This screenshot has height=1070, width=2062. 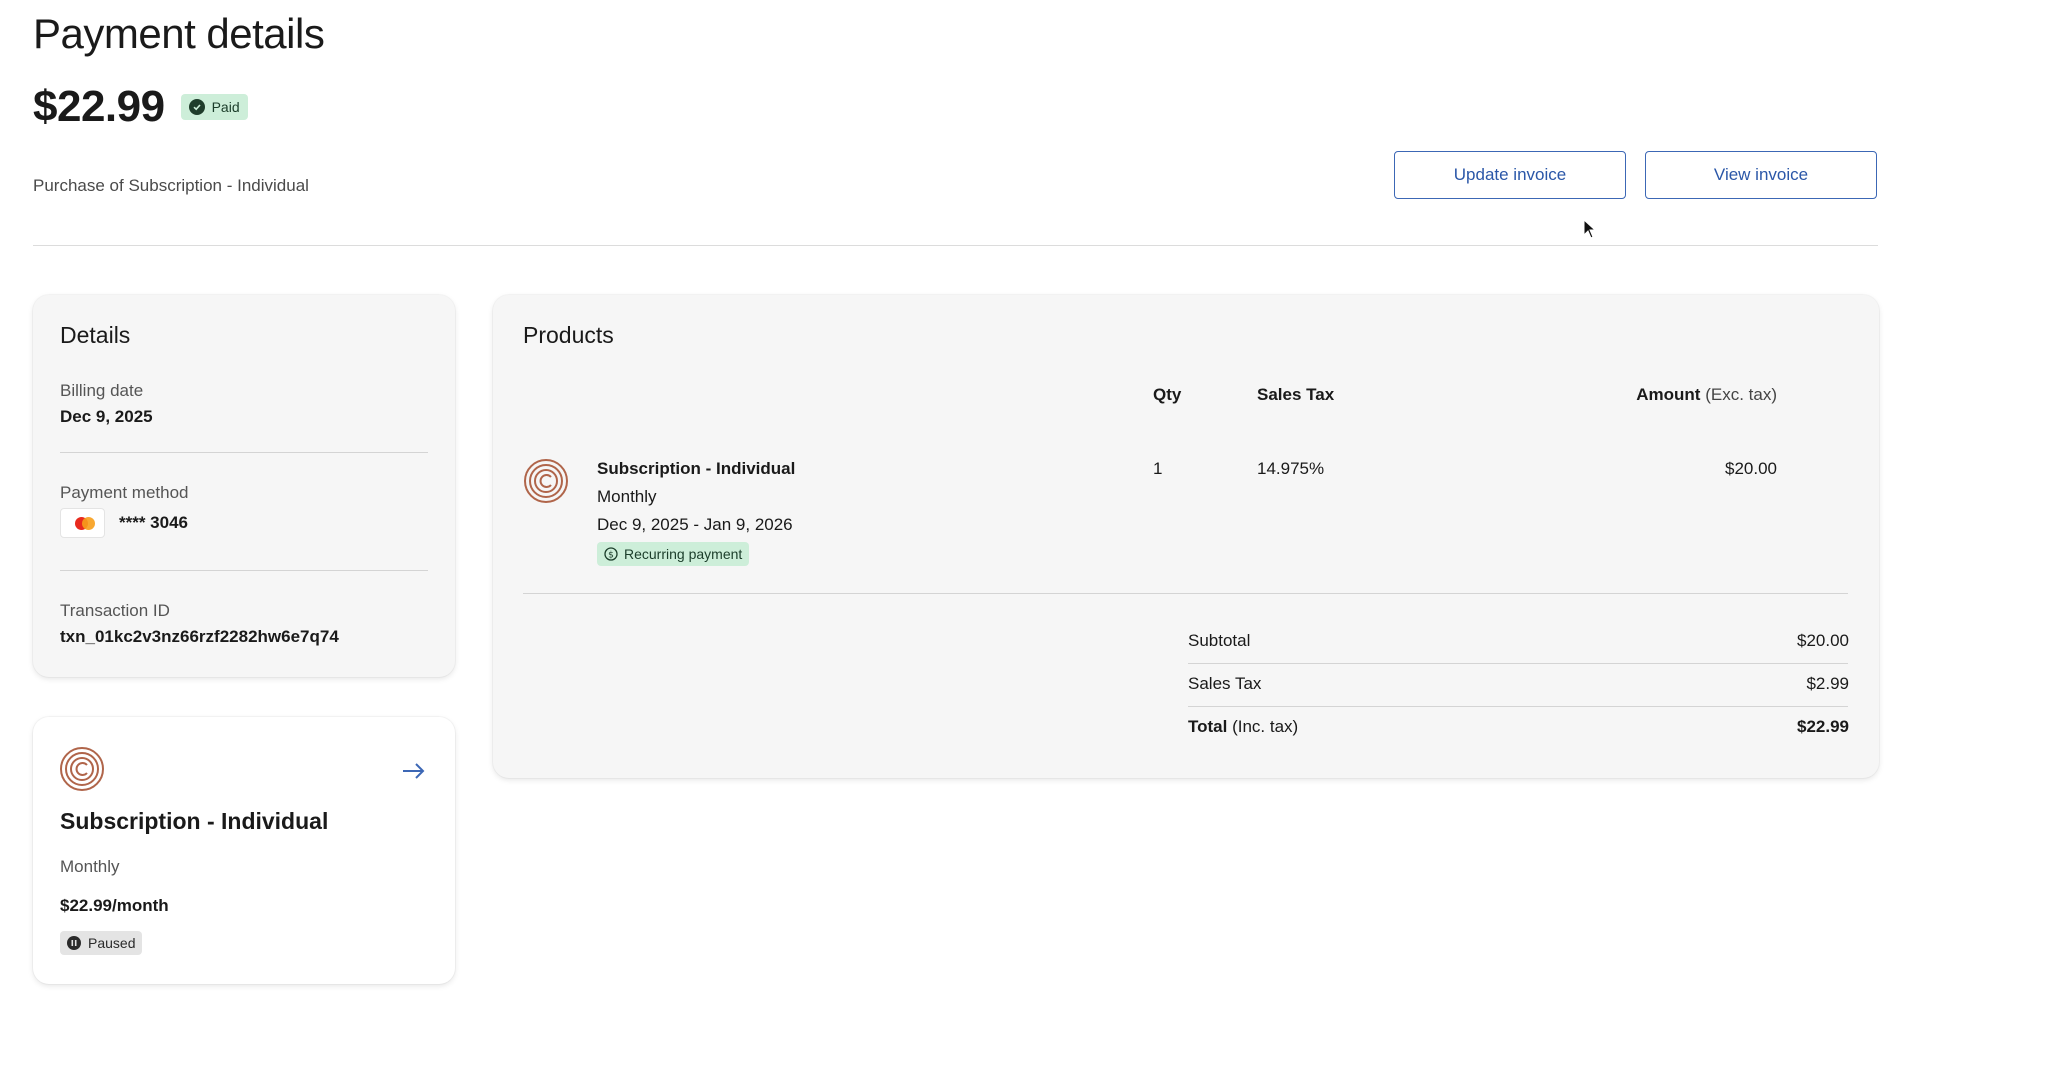 I want to click on subscription-price: $22.99/month, so click(x=114, y=905).